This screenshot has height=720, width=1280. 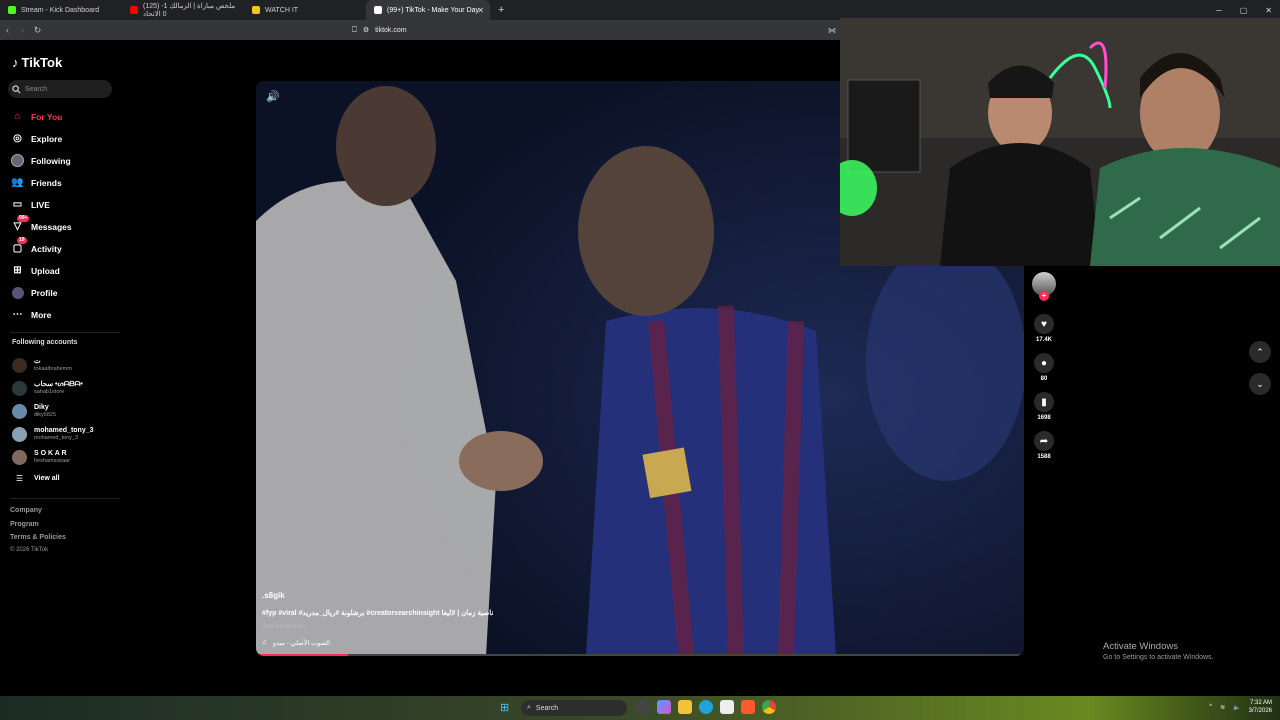 What do you see at coordinates (529, 707) in the screenshot?
I see `search-icon: ⌕` at bounding box center [529, 707].